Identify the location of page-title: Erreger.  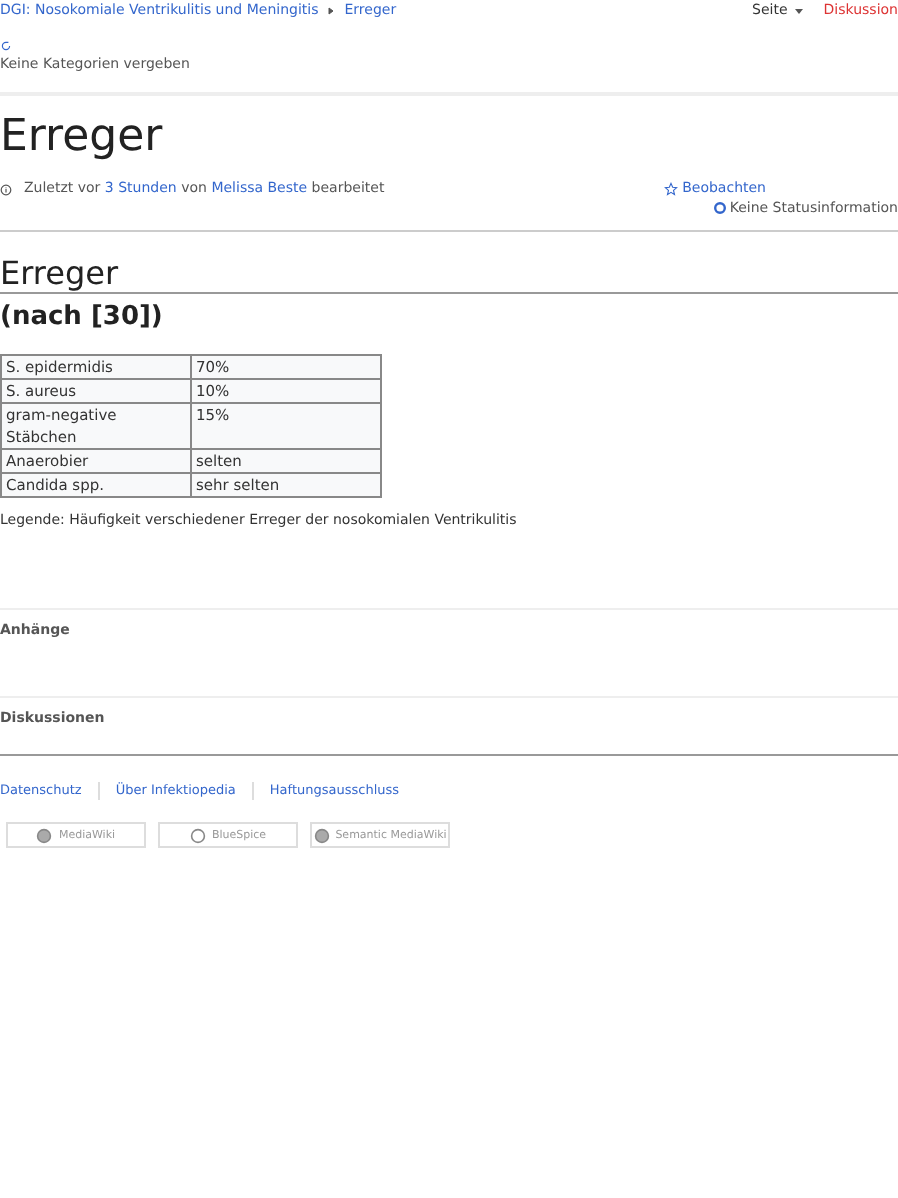
(82, 137).